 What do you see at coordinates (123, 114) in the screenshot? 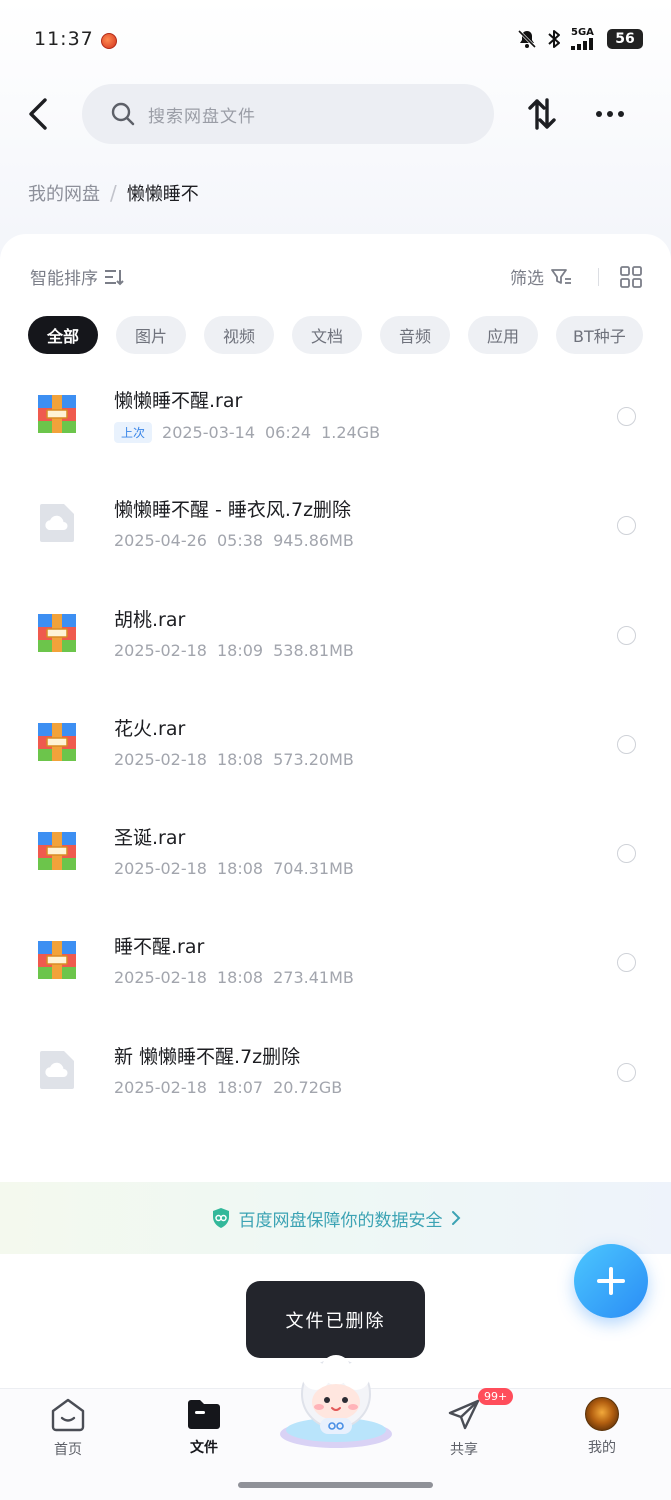
I see `search-icon` at bounding box center [123, 114].